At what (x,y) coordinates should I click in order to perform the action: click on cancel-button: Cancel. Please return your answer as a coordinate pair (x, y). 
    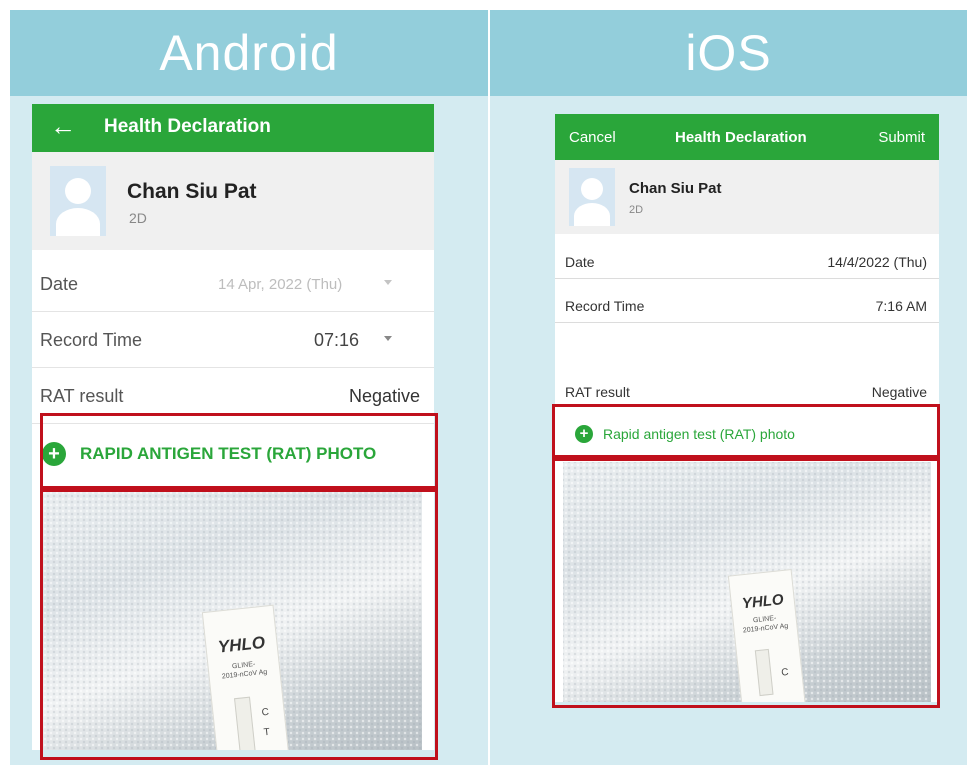
    Looking at the image, I should click on (592, 137).